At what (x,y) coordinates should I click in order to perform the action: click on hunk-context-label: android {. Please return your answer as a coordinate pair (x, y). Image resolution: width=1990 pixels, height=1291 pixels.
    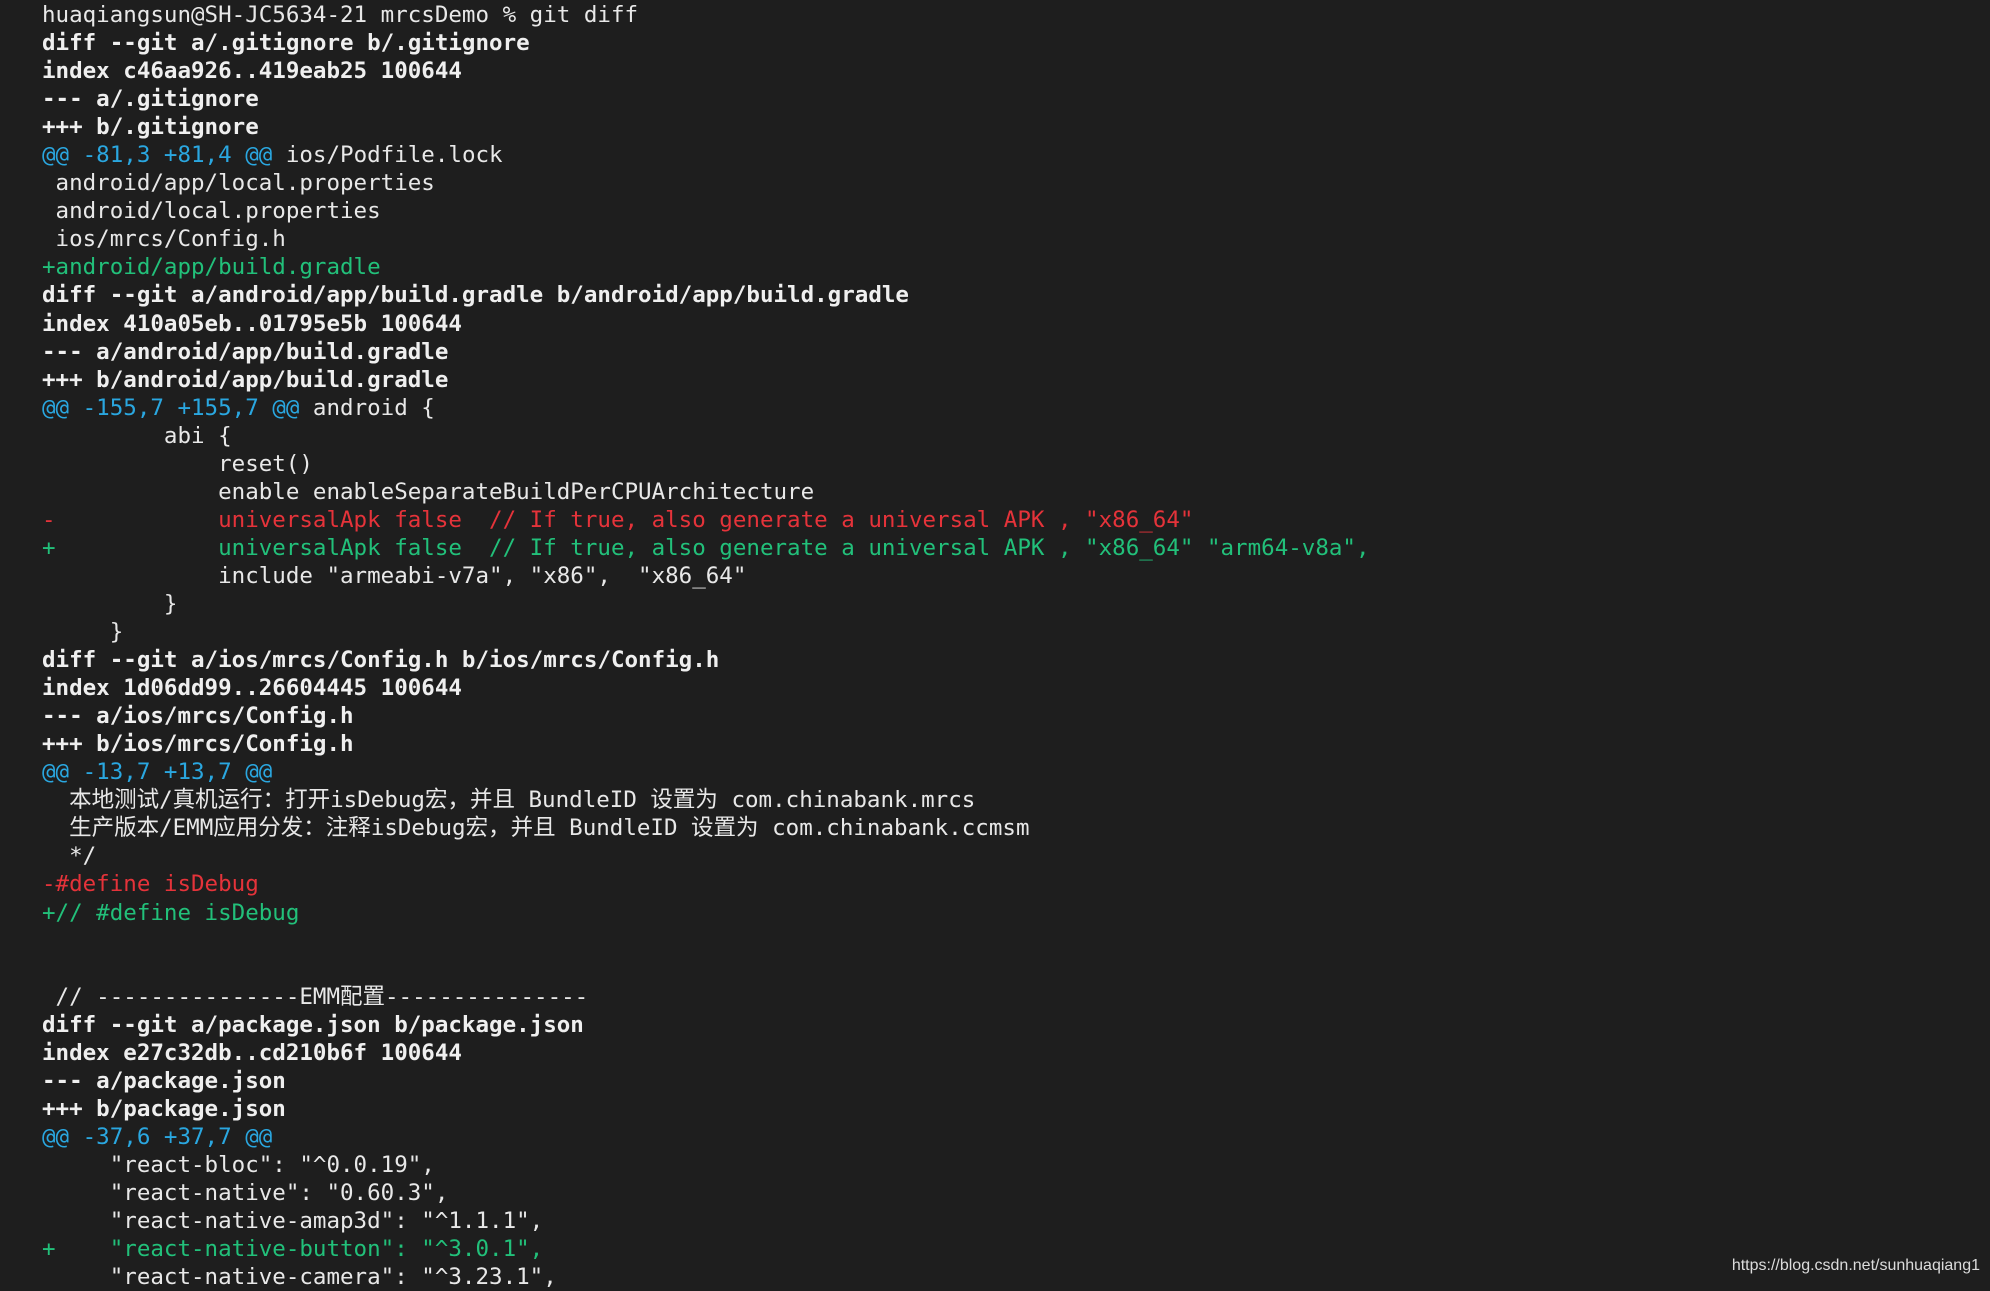
    Looking at the image, I should click on (367, 407).